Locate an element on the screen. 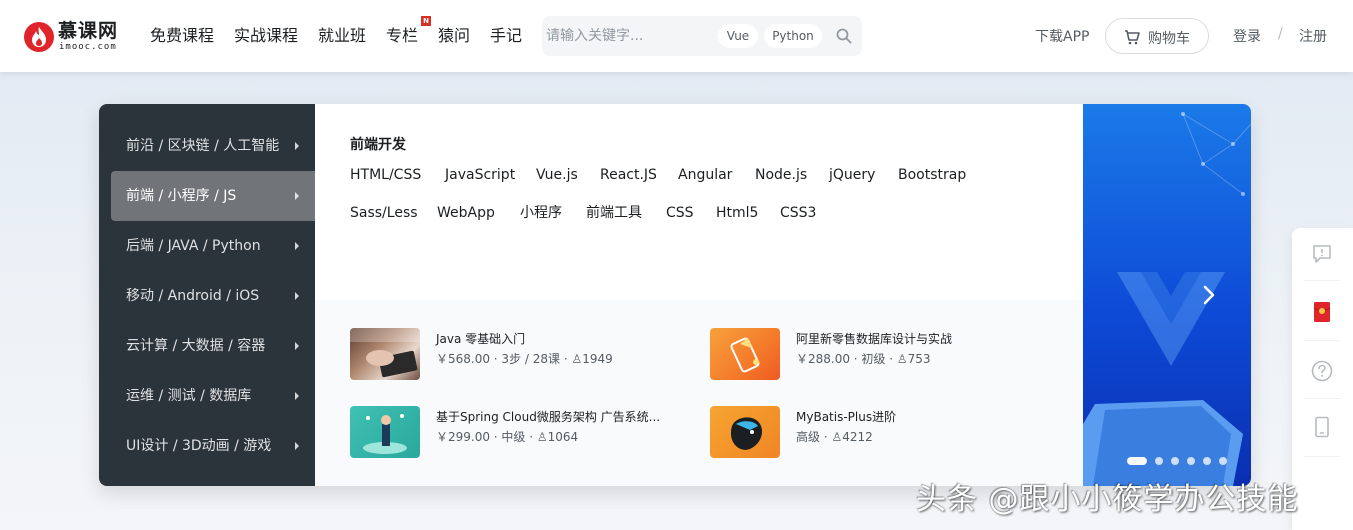 Image resolution: width=1353 pixels, height=530 pixels. tech-link: Sass/Less is located at coordinates (384, 213).